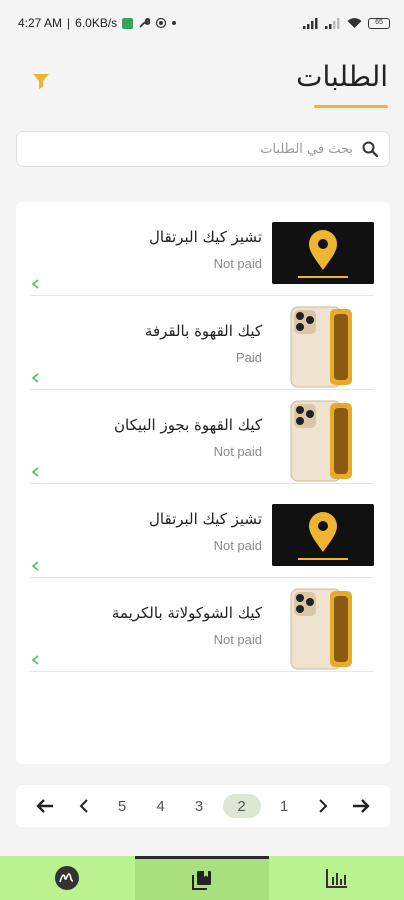  I want to click on title-underline, so click(351, 106).